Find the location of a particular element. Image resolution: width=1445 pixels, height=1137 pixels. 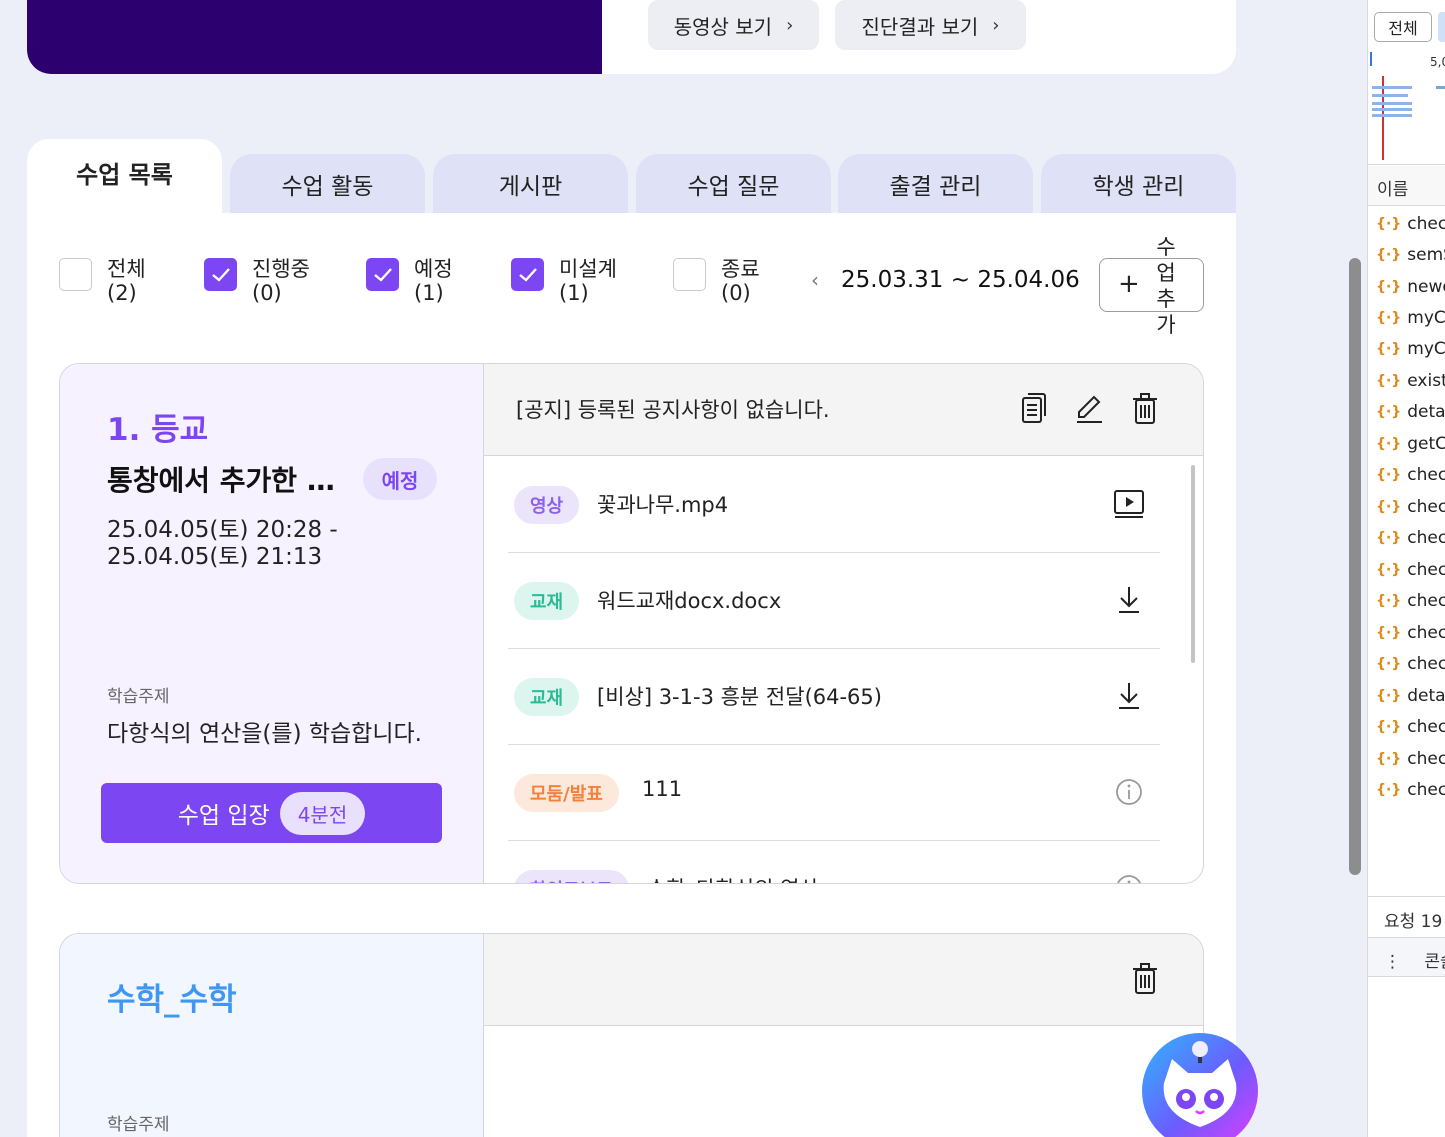

checkbox-planned is located at coordinates (382, 274).